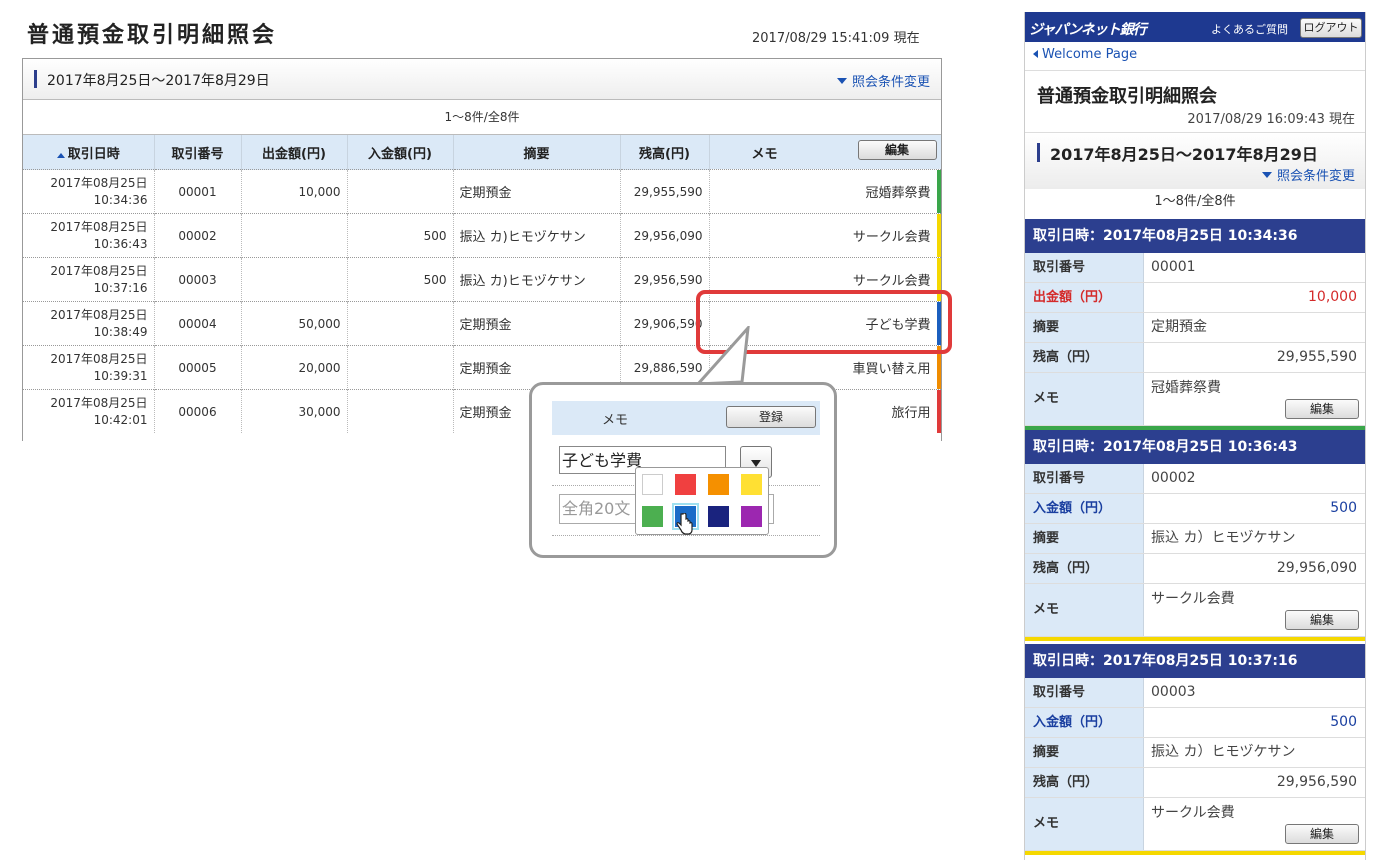 Image resolution: width=1380 pixels, height=860 pixels. I want to click on col-header-date: 取引日時, so click(89, 152).